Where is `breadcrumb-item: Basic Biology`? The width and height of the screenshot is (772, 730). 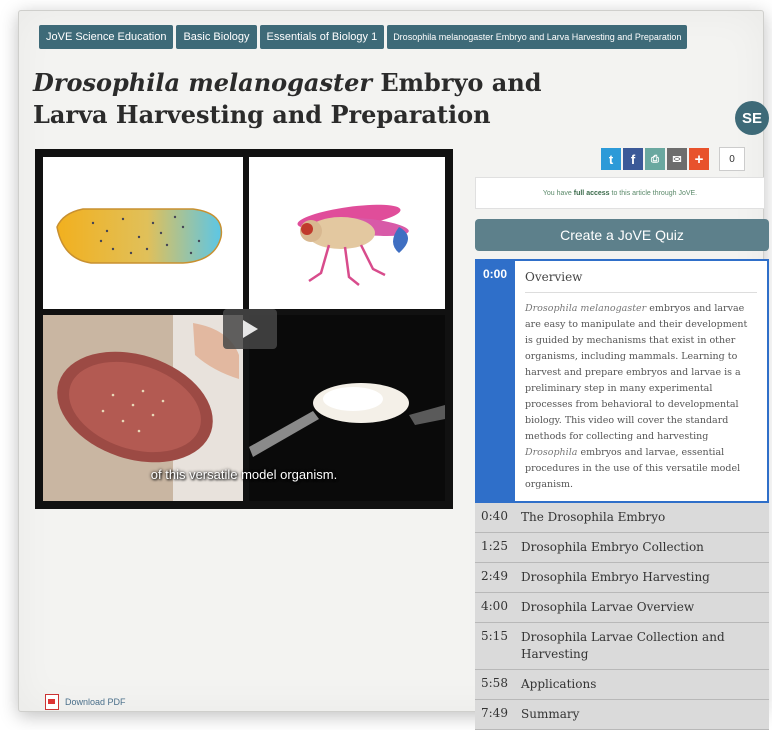
breadcrumb-item: Basic Biology is located at coordinates (216, 37).